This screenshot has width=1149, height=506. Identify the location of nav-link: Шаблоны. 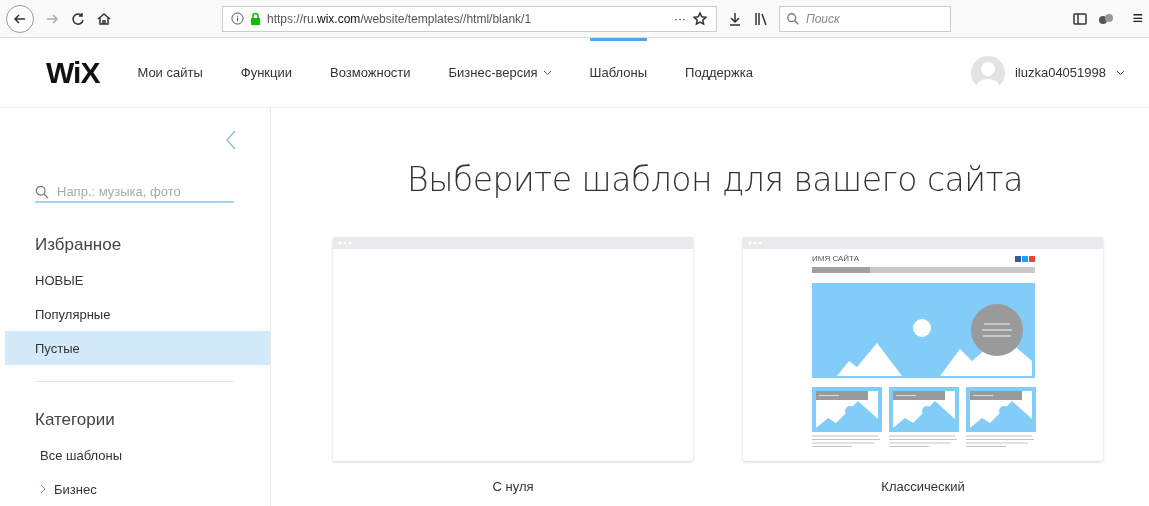
(618, 72).